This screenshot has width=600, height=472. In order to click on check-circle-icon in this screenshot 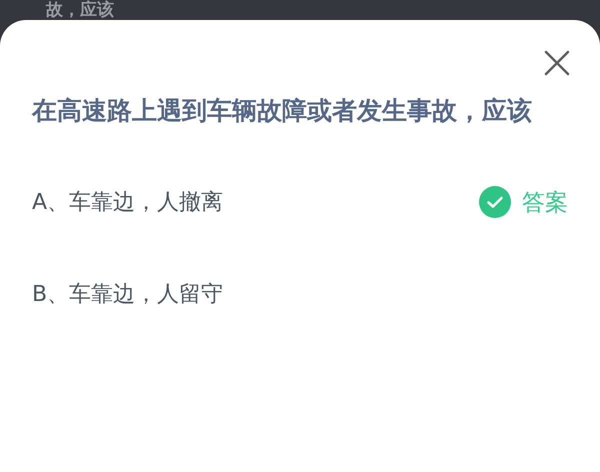, I will do `click(495, 202)`.